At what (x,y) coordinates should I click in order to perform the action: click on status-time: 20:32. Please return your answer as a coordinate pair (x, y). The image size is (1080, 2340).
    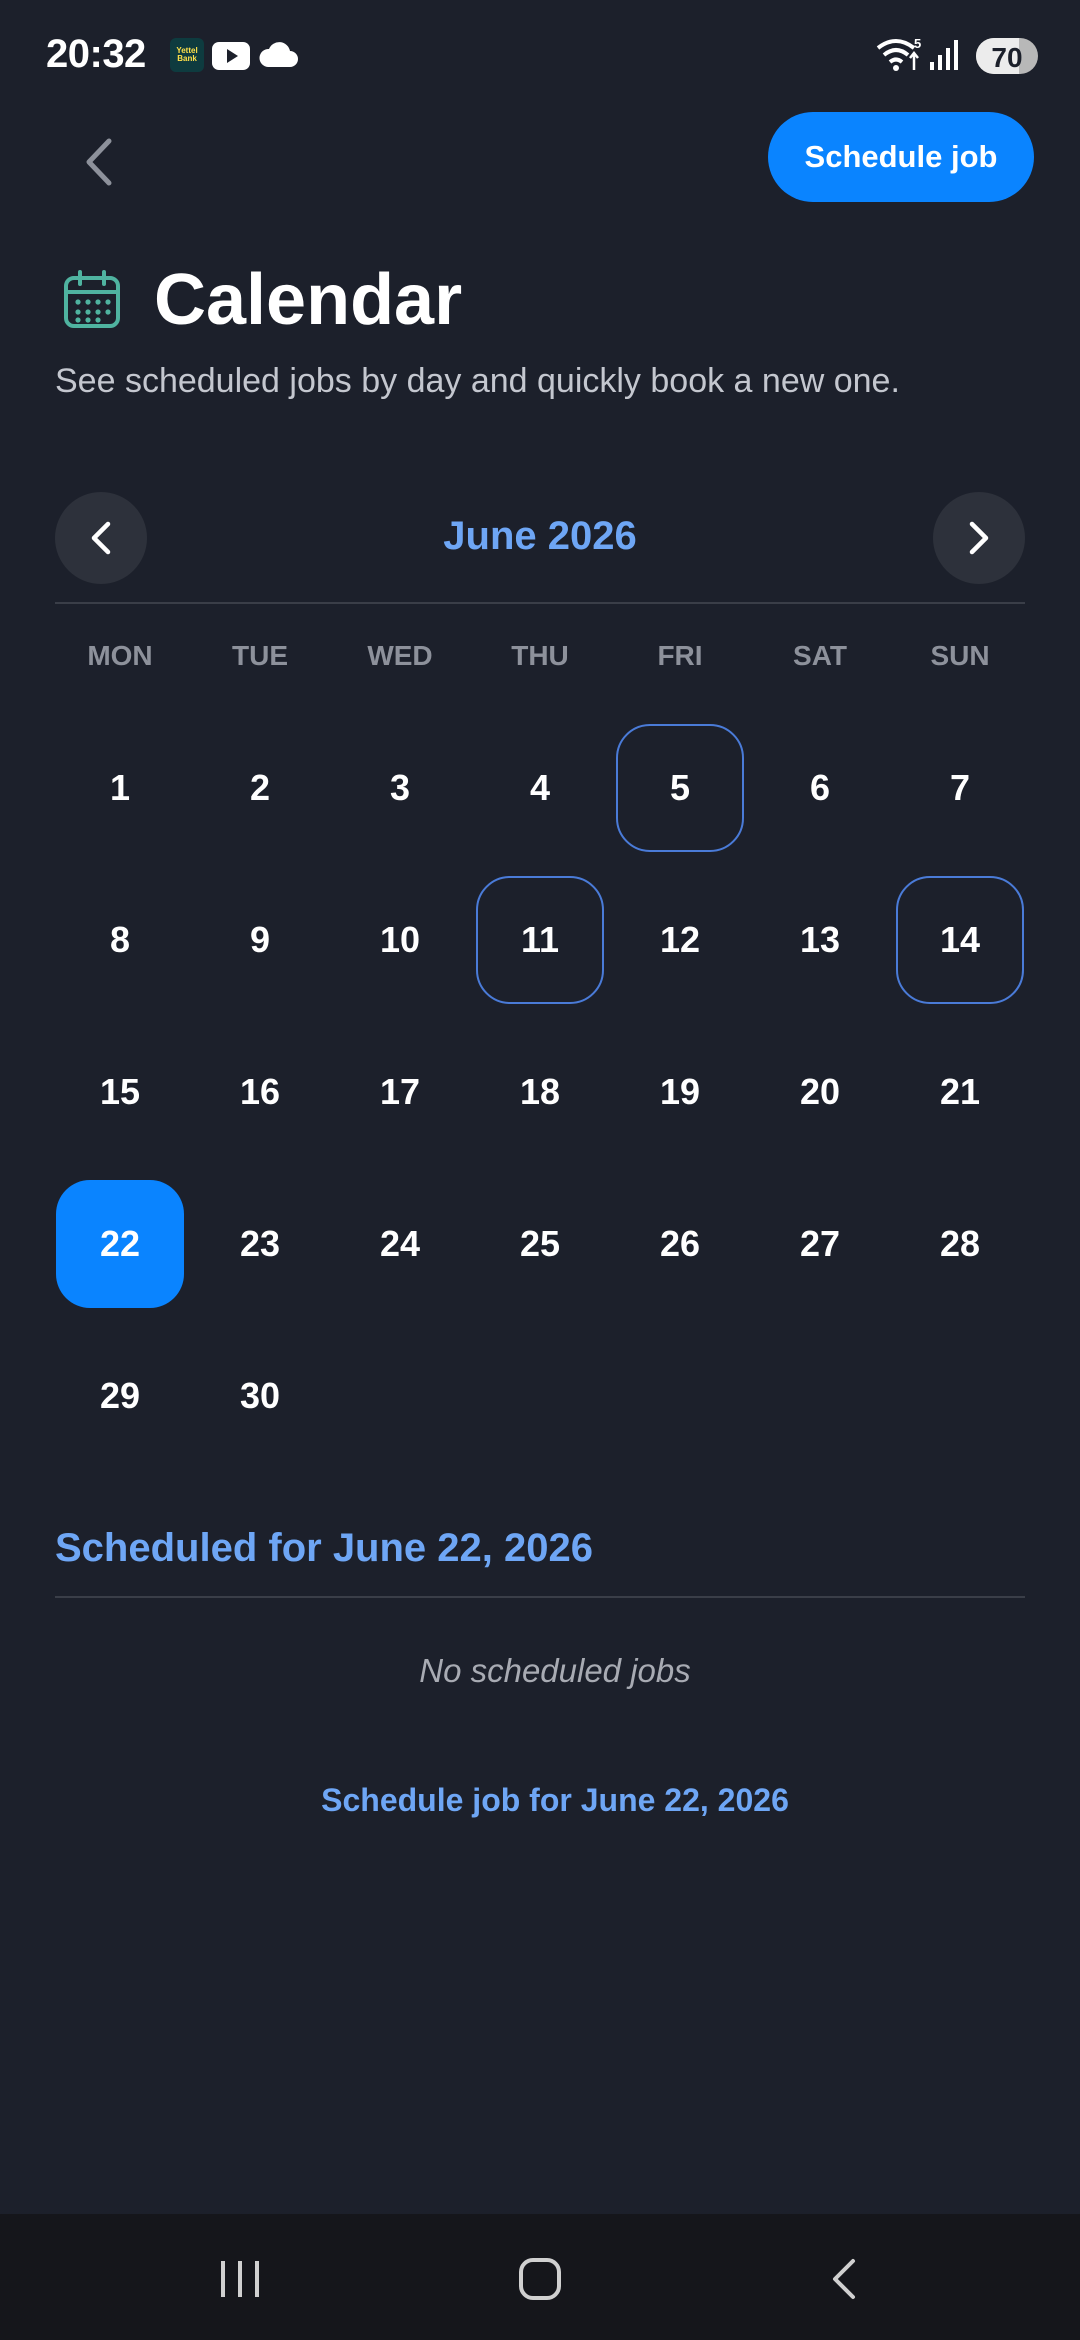
    Looking at the image, I should click on (96, 54).